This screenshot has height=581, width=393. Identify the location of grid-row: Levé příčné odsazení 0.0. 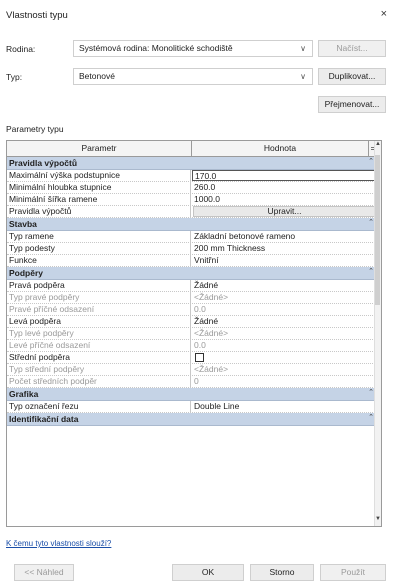
(192, 346).